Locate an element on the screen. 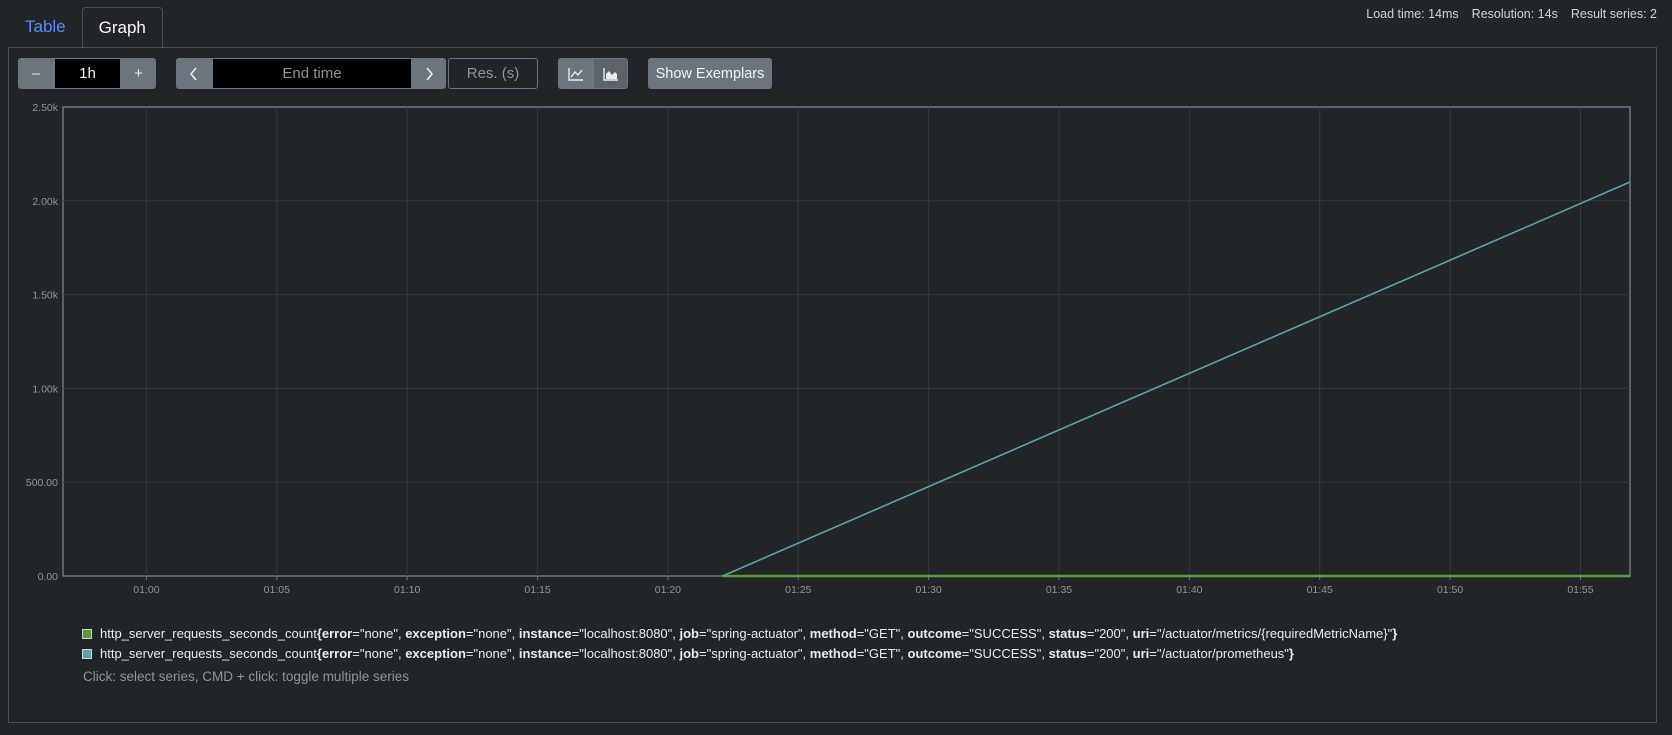 The image size is (1672, 735). x-tick-label: 01:55 is located at coordinates (1580, 590).